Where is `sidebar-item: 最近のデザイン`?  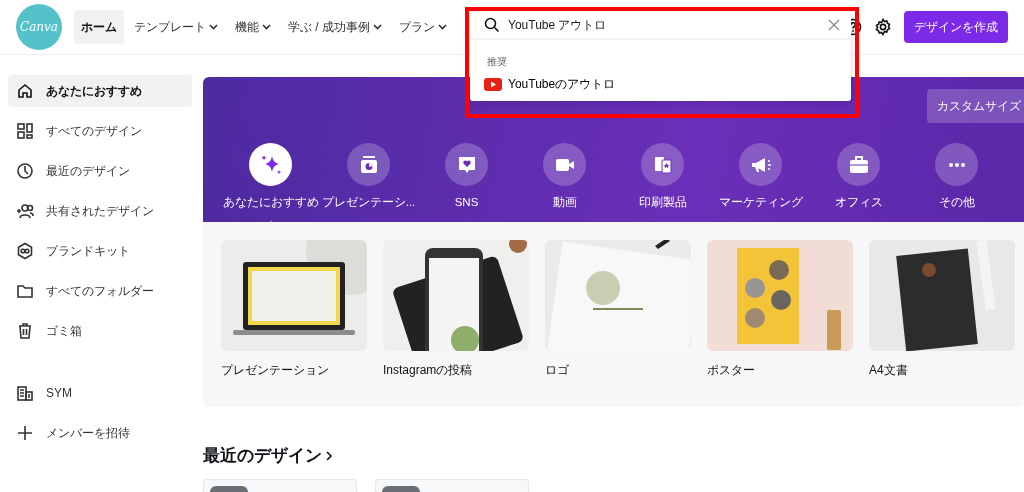 sidebar-item: 最近のデザイン is located at coordinates (100, 171).